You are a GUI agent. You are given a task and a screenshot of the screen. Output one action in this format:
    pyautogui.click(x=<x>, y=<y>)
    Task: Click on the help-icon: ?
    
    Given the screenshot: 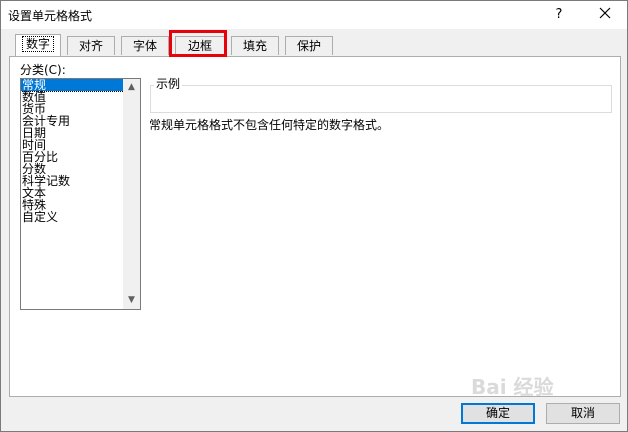 What is the action you would take?
    pyautogui.click(x=559, y=14)
    